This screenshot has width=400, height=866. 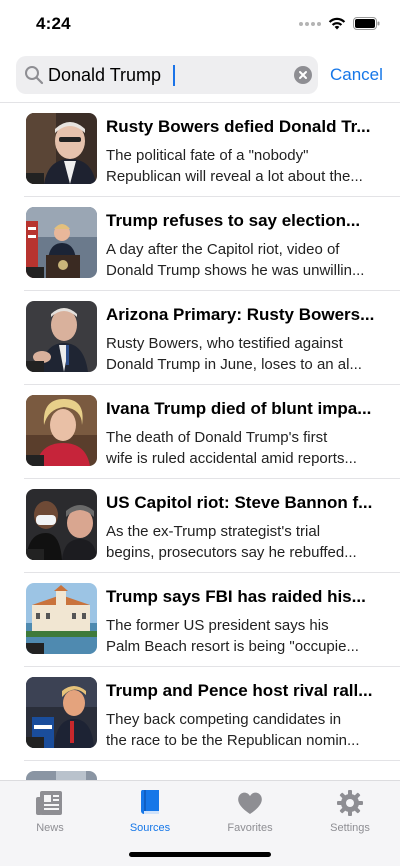 I want to click on signal-icon, so click(x=310, y=23).